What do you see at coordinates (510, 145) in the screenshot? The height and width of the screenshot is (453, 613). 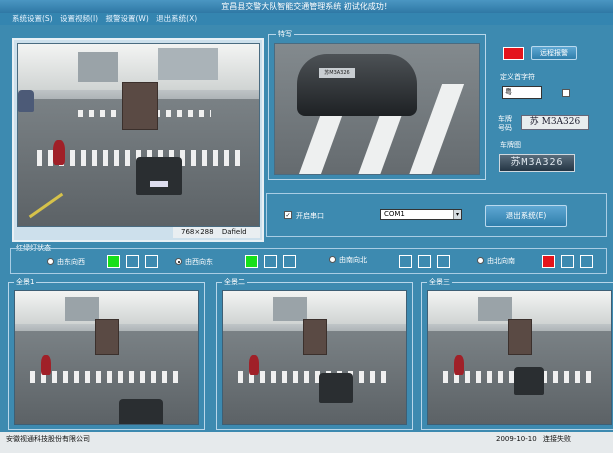 I see `plate-image-label: 车牌图` at bounding box center [510, 145].